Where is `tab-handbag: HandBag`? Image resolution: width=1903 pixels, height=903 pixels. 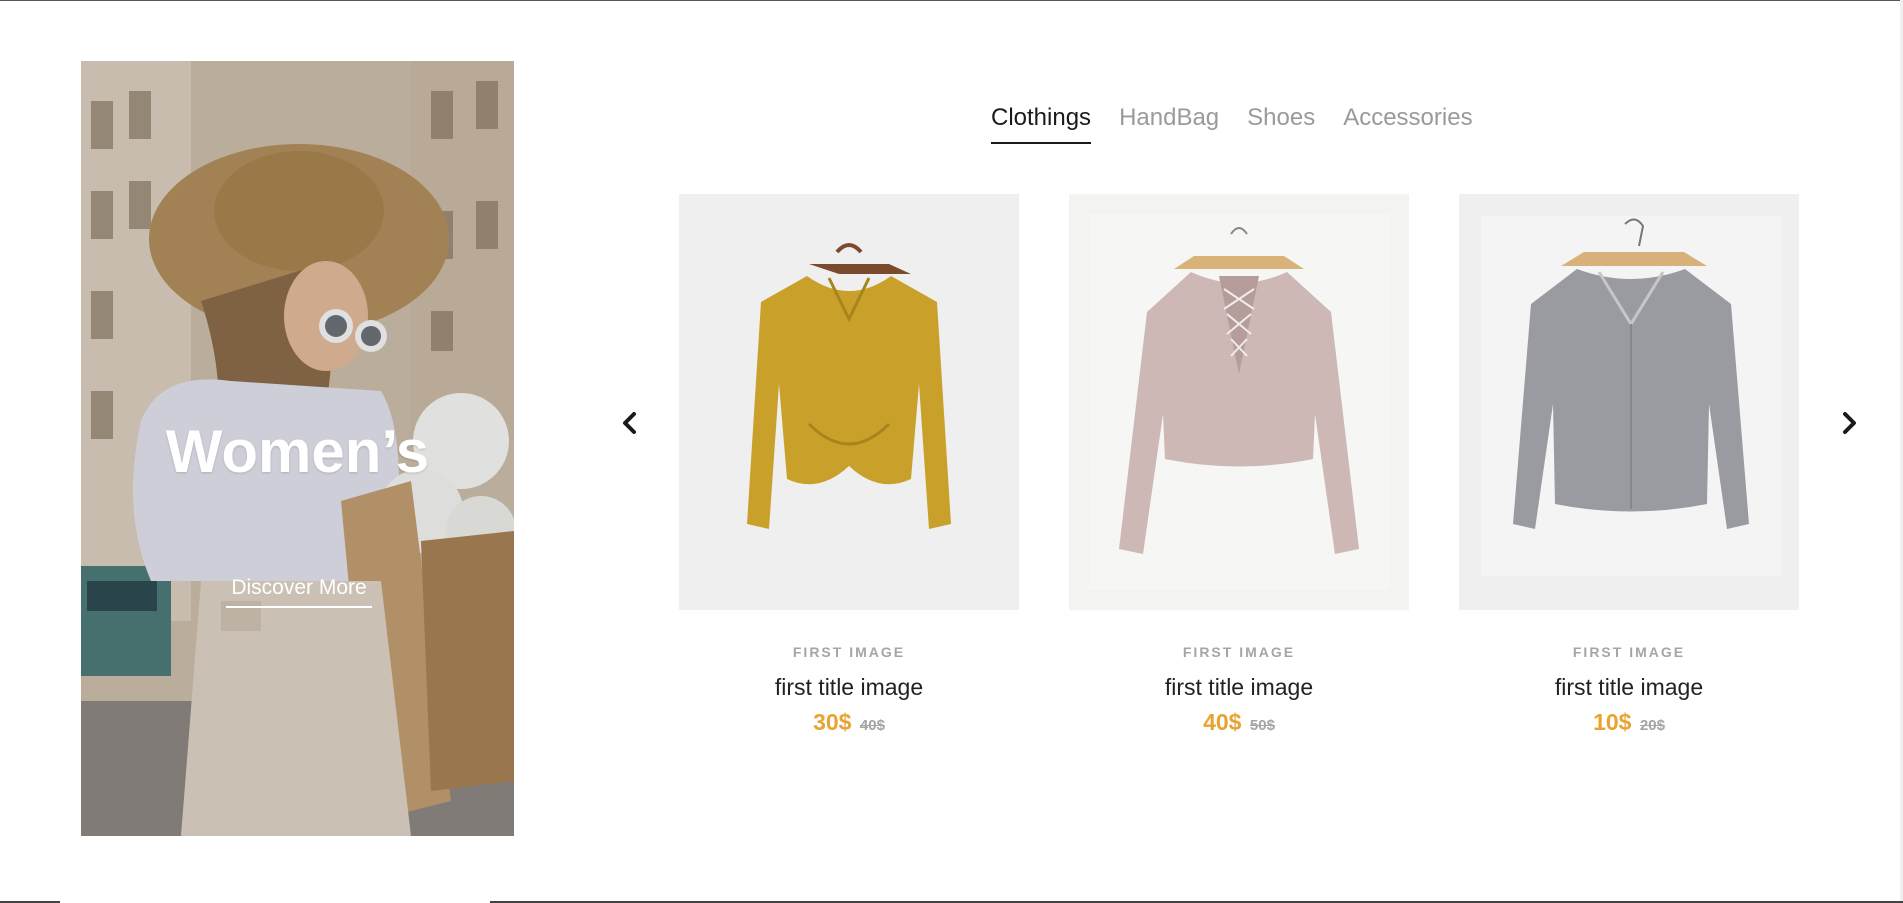 tab-handbag: HandBag is located at coordinates (1169, 124).